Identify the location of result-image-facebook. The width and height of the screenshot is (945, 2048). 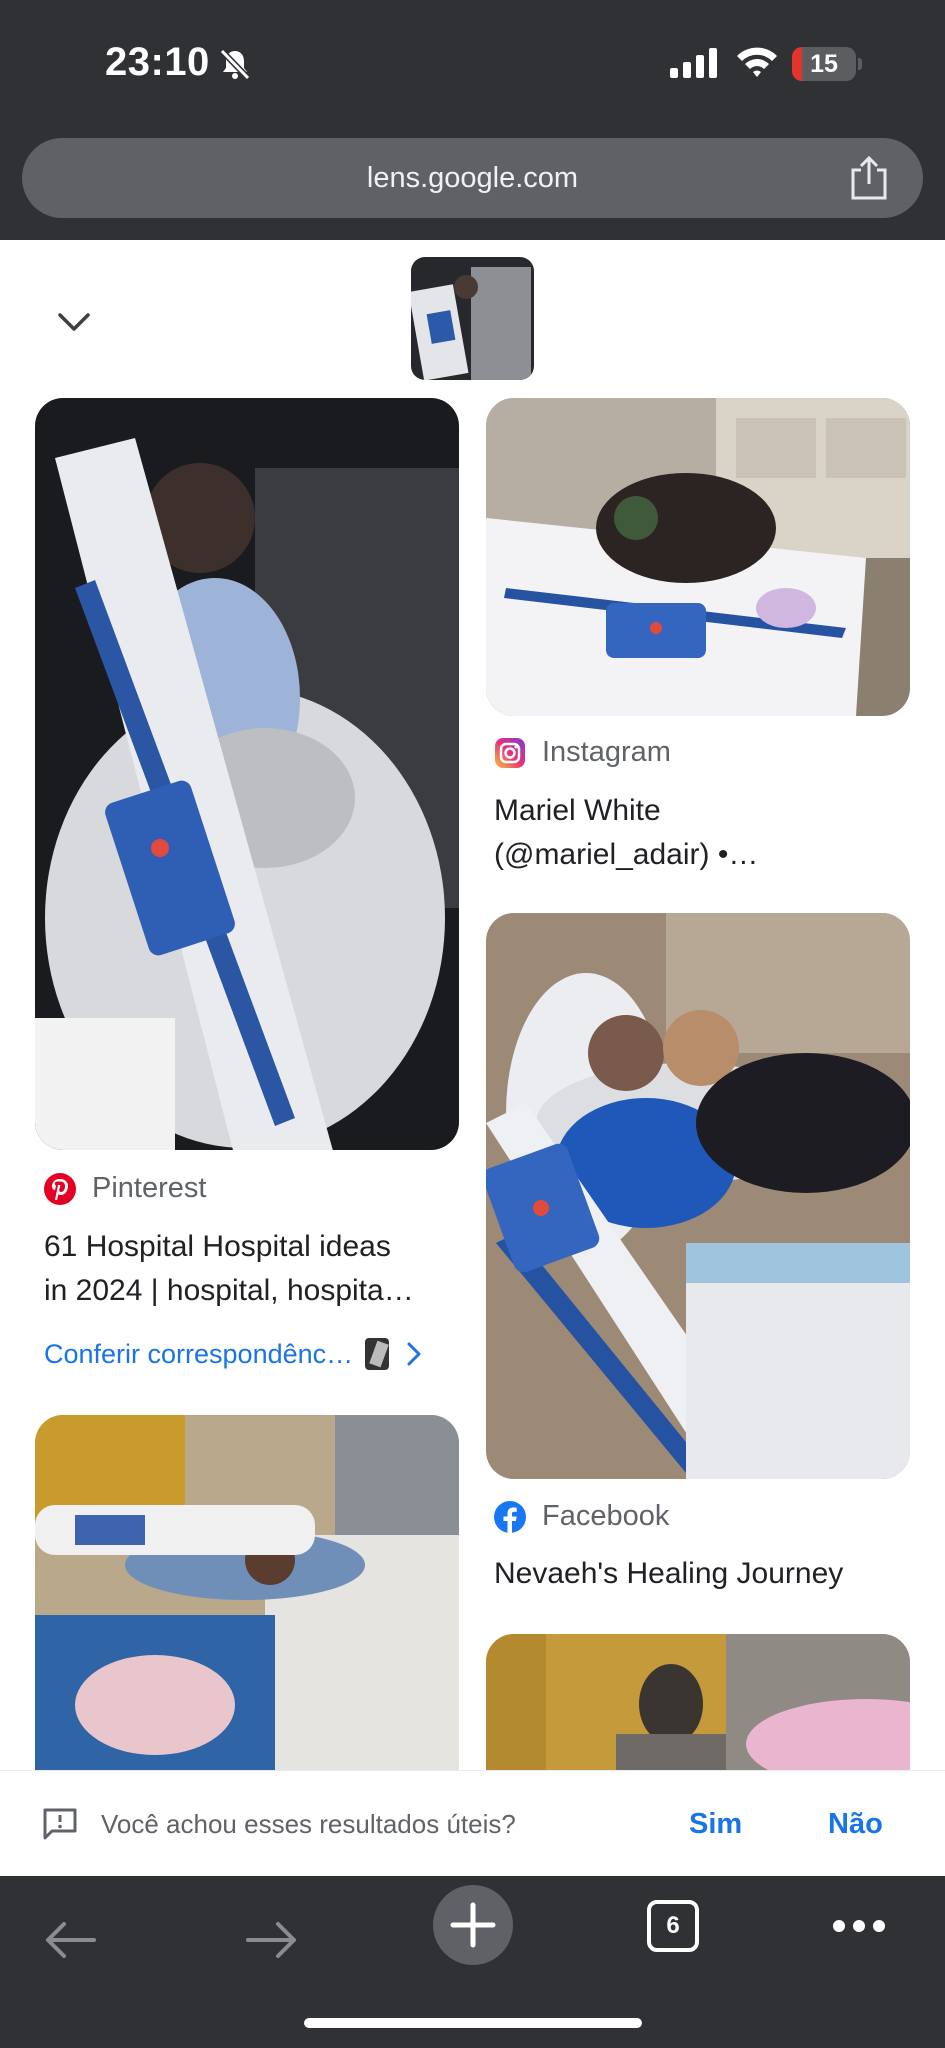
(698, 1196).